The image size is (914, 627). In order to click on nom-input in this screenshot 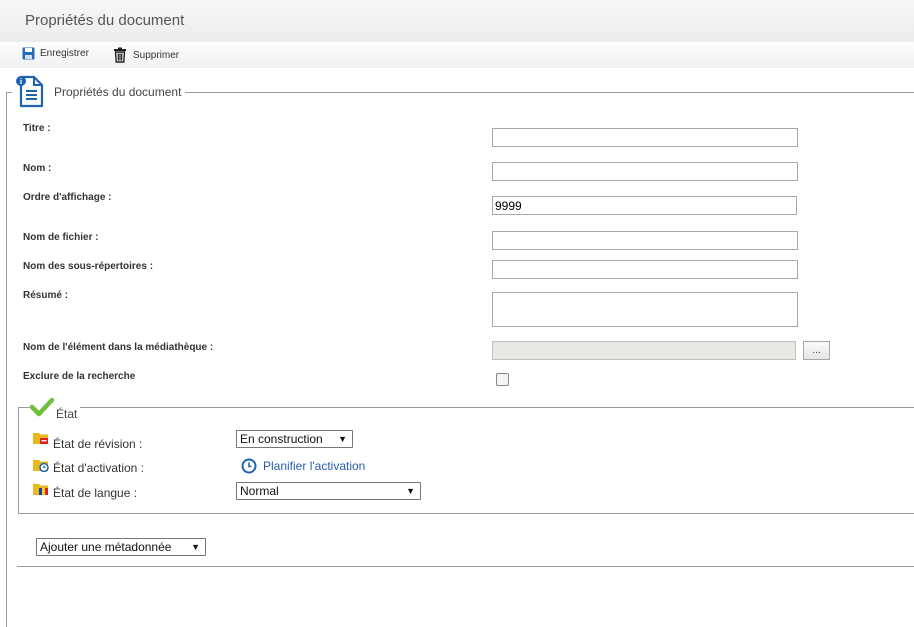, I will do `click(645, 171)`.